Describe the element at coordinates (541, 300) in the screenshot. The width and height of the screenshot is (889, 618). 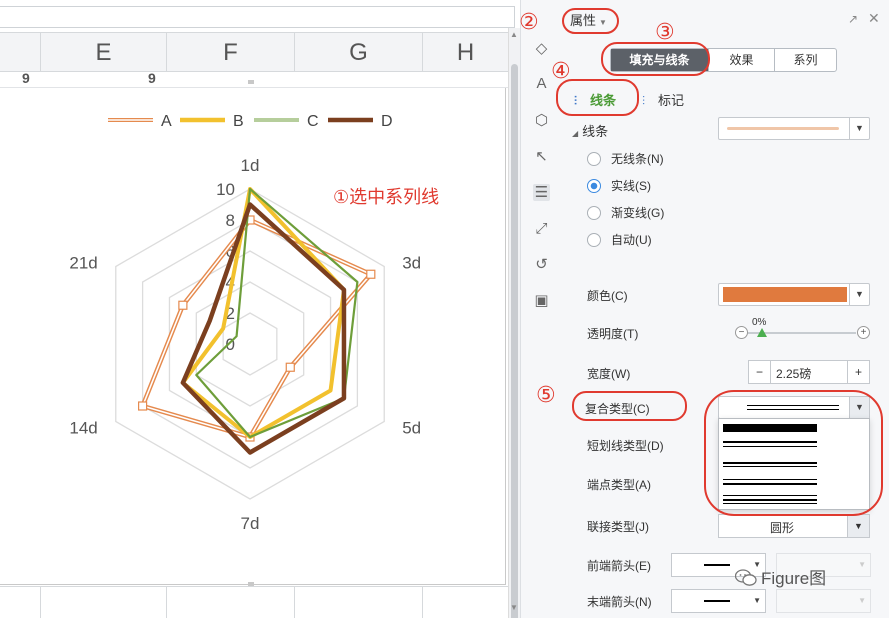
I see `image-icon: ▣` at that location.